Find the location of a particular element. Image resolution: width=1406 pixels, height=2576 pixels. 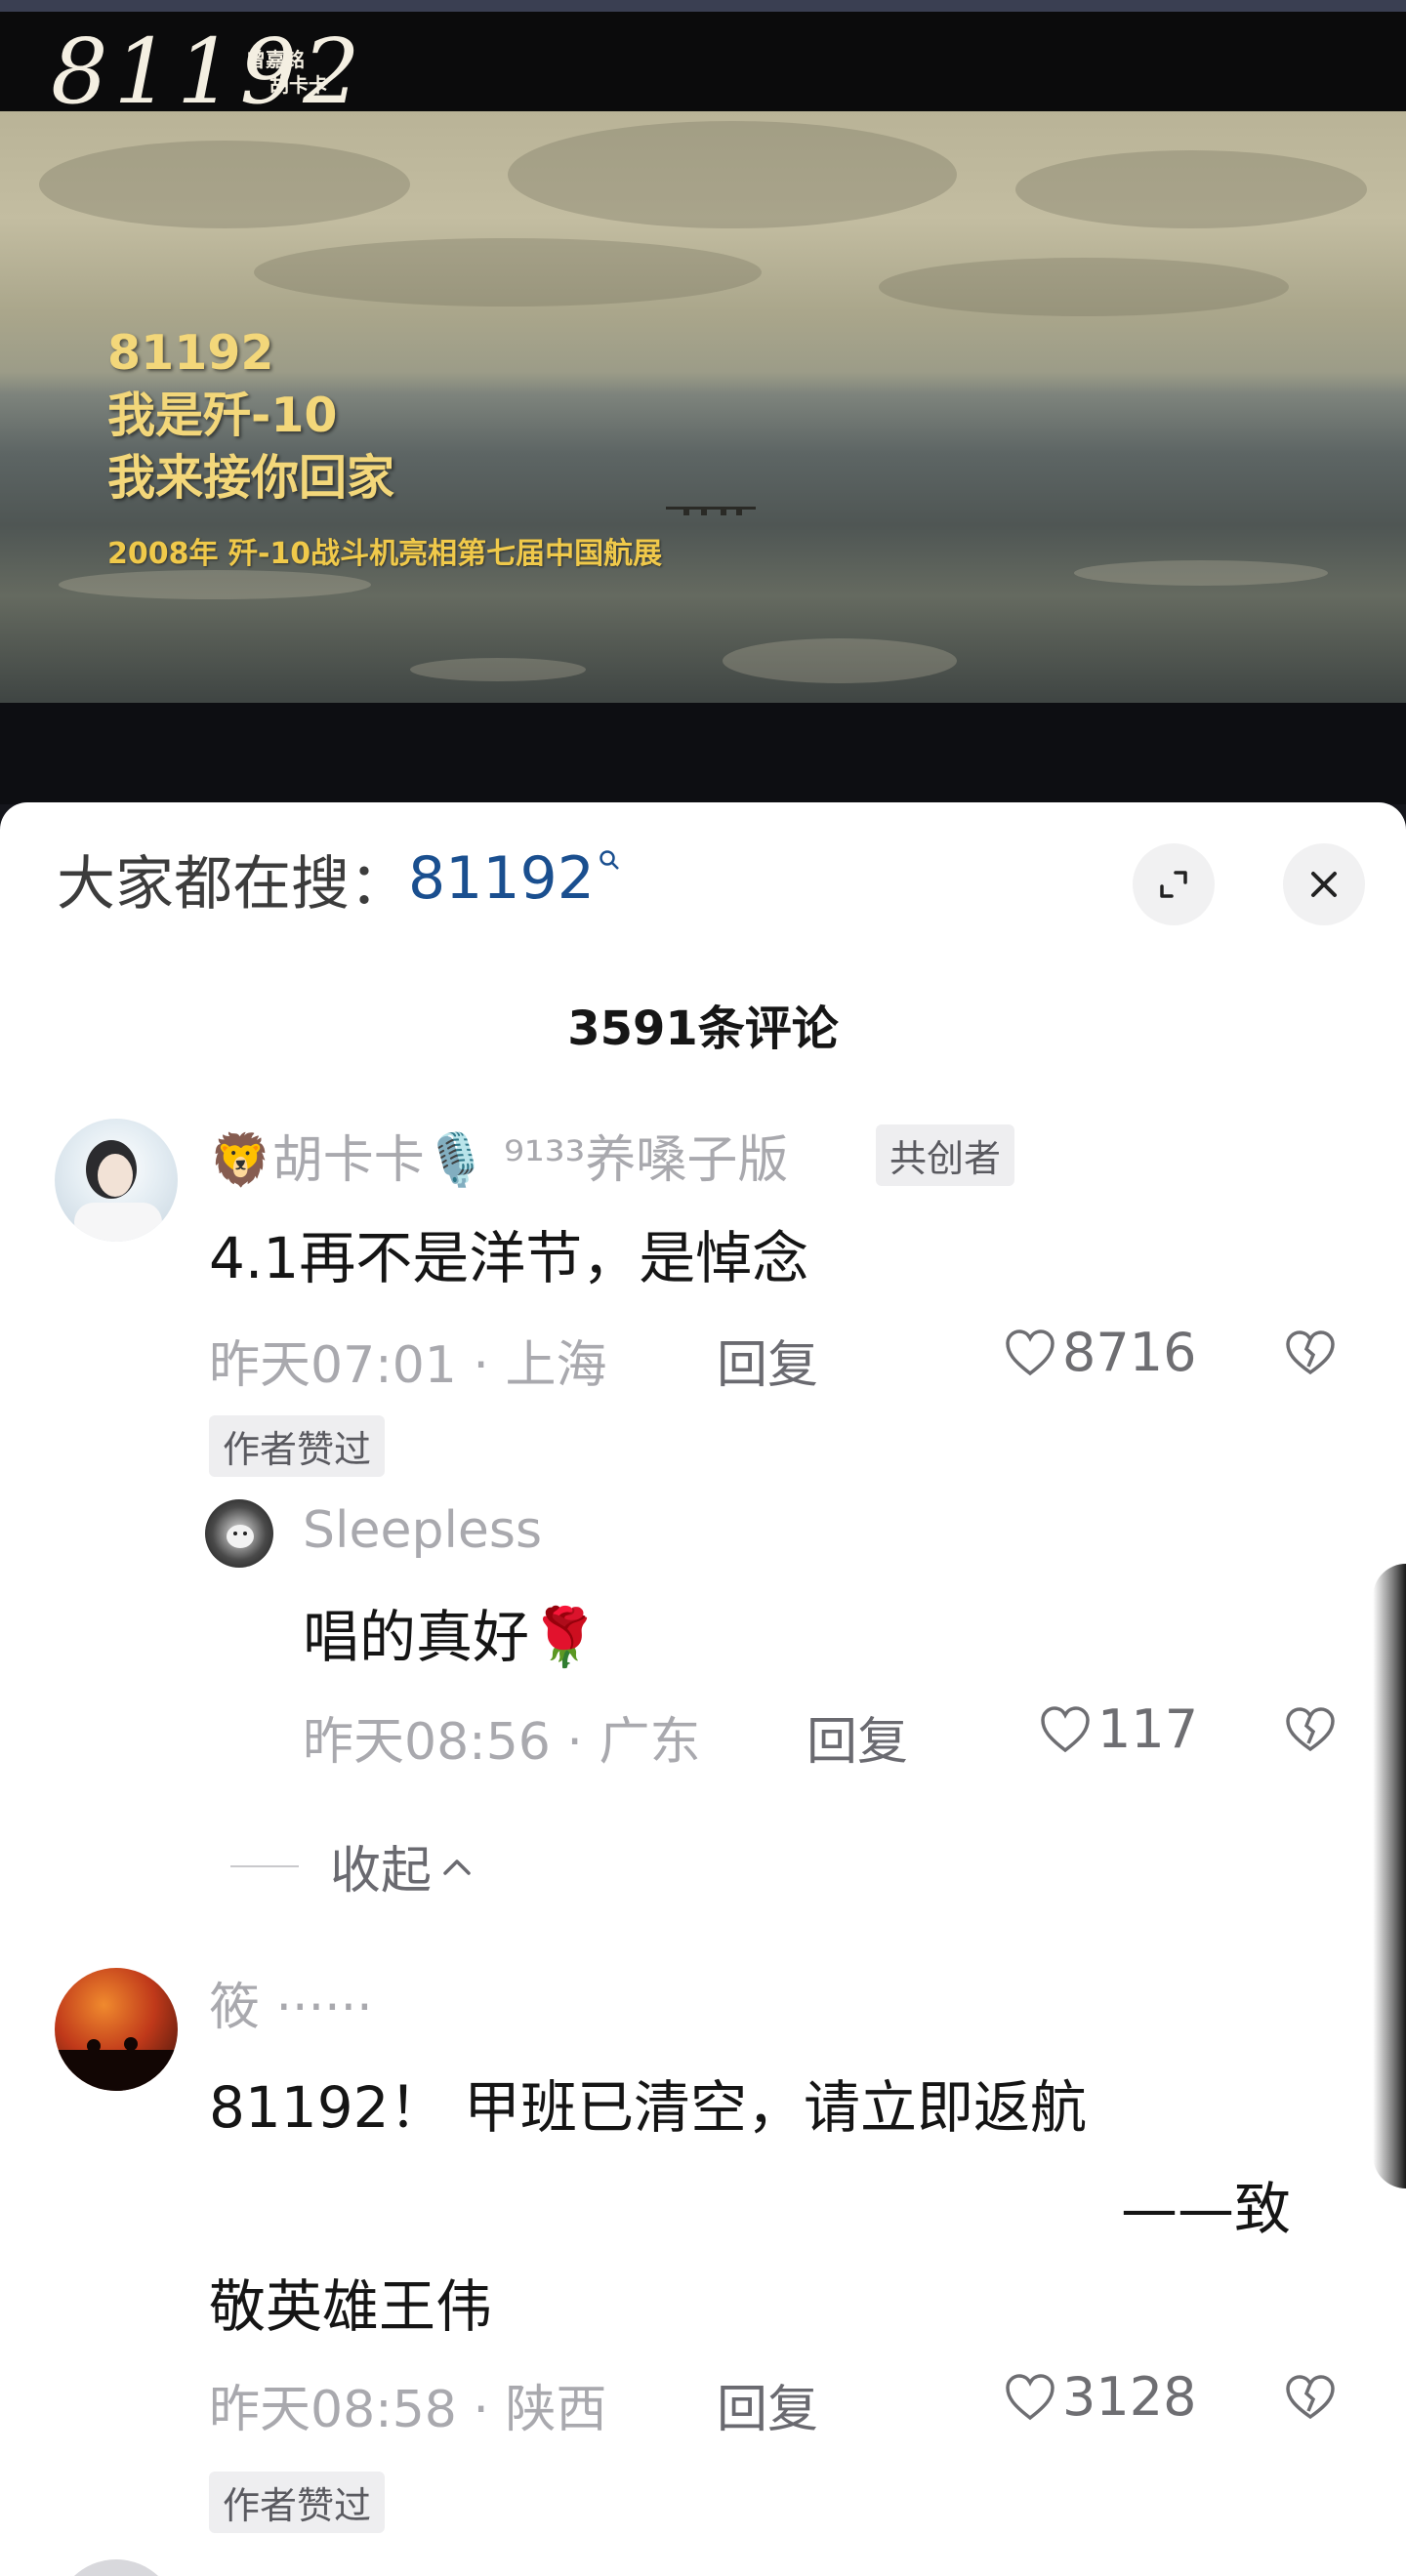

comment-username: 🦁胡卡卡🎙️ ⁹¹³³养嗓子版 is located at coordinates (498, 1155).